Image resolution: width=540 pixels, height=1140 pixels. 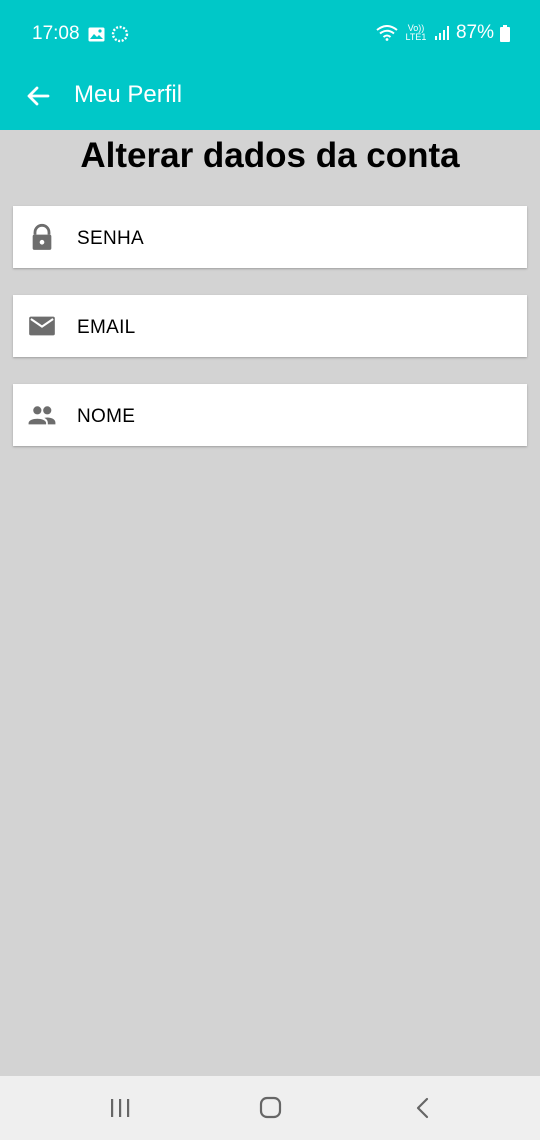 I want to click on network-label: Vo)) LTE1, so click(x=416, y=32).